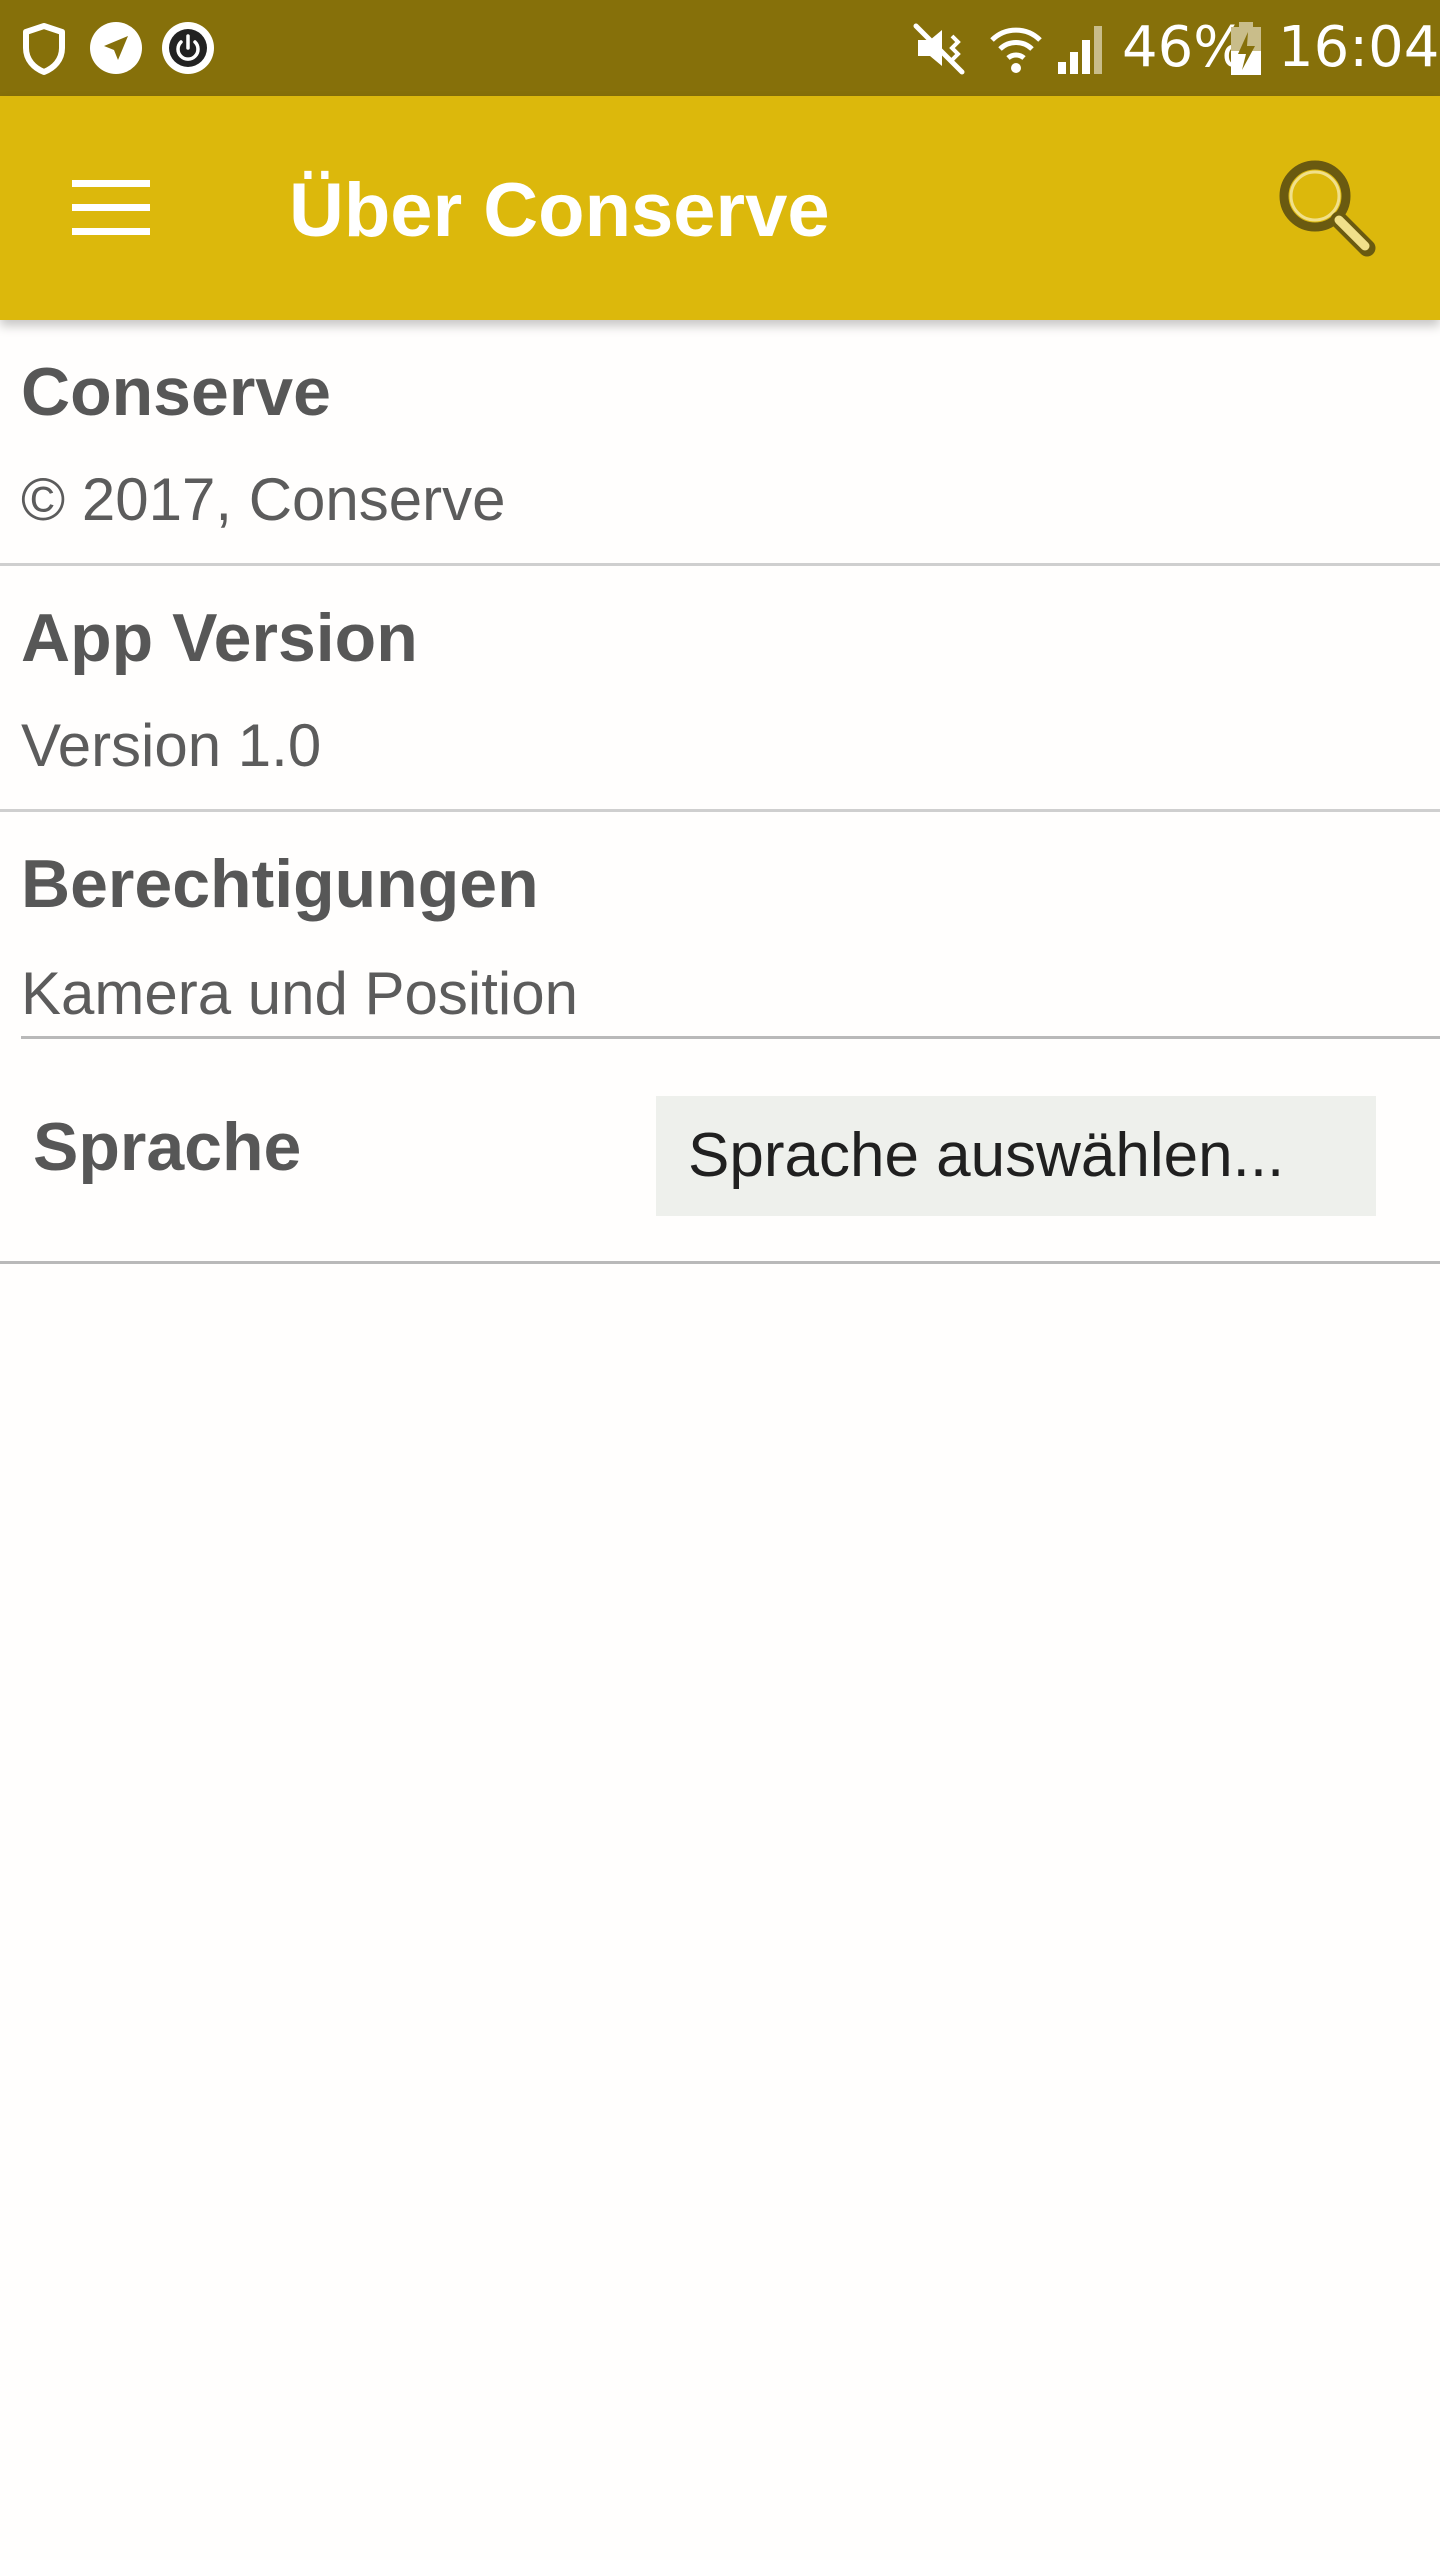 This screenshot has width=1440, height=2560. Describe the element at coordinates (299, 993) in the screenshot. I see `permissions-value: Kamera und Position` at that location.